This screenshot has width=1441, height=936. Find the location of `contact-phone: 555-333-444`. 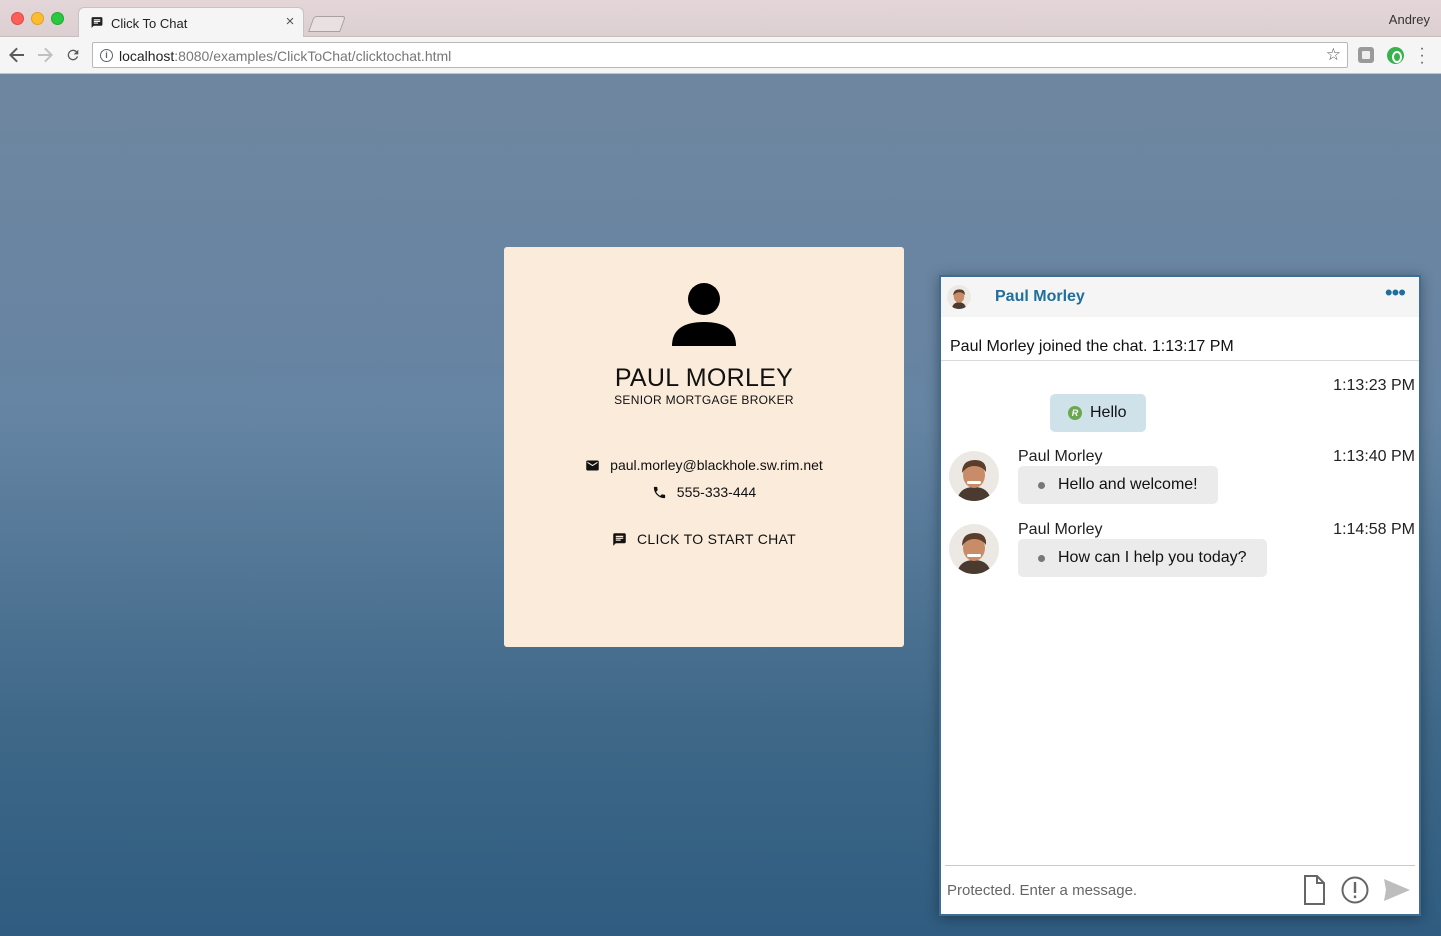

contact-phone: 555-333-444 is located at coordinates (716, 492).